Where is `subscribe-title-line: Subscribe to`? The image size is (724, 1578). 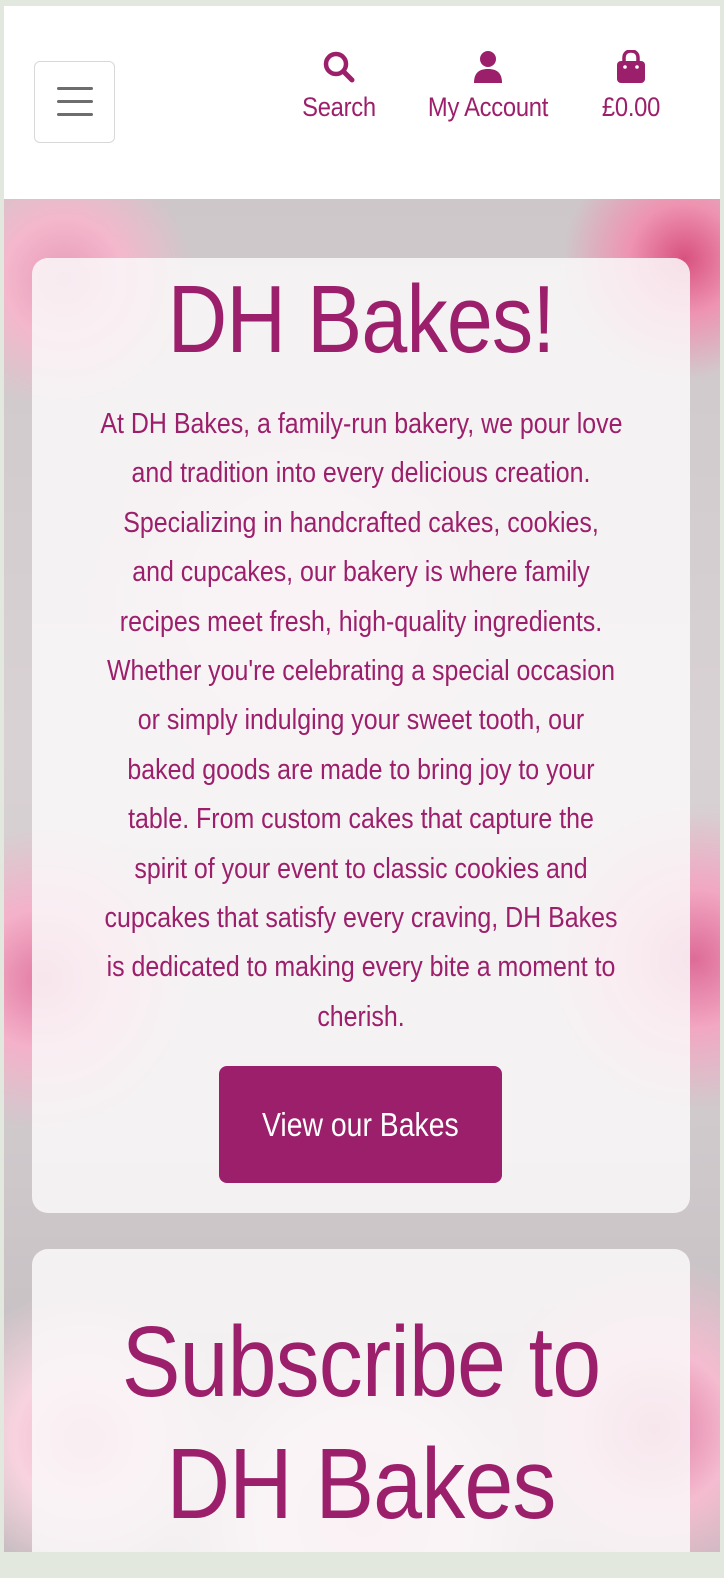
subscribe-title-line: Subscribe to is located at coordinates (361, 1362).